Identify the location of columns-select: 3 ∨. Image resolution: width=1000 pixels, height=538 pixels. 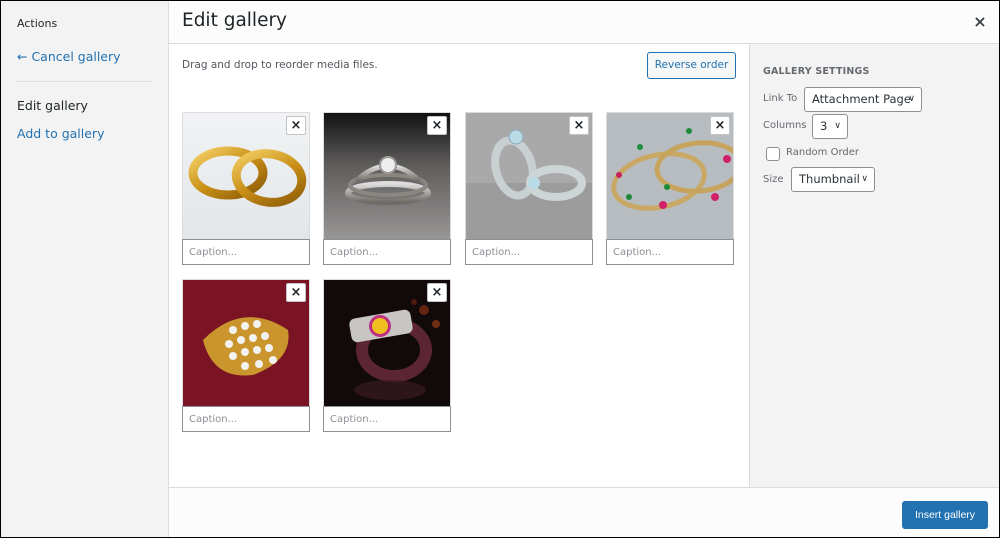
(830, 126).